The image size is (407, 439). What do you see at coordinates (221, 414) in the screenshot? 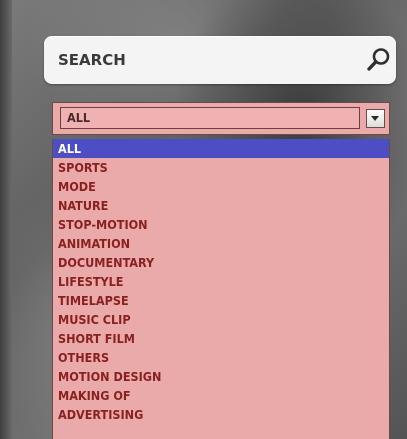
I see `option-item: ADVERTISING` at bounding box center [221, 414].